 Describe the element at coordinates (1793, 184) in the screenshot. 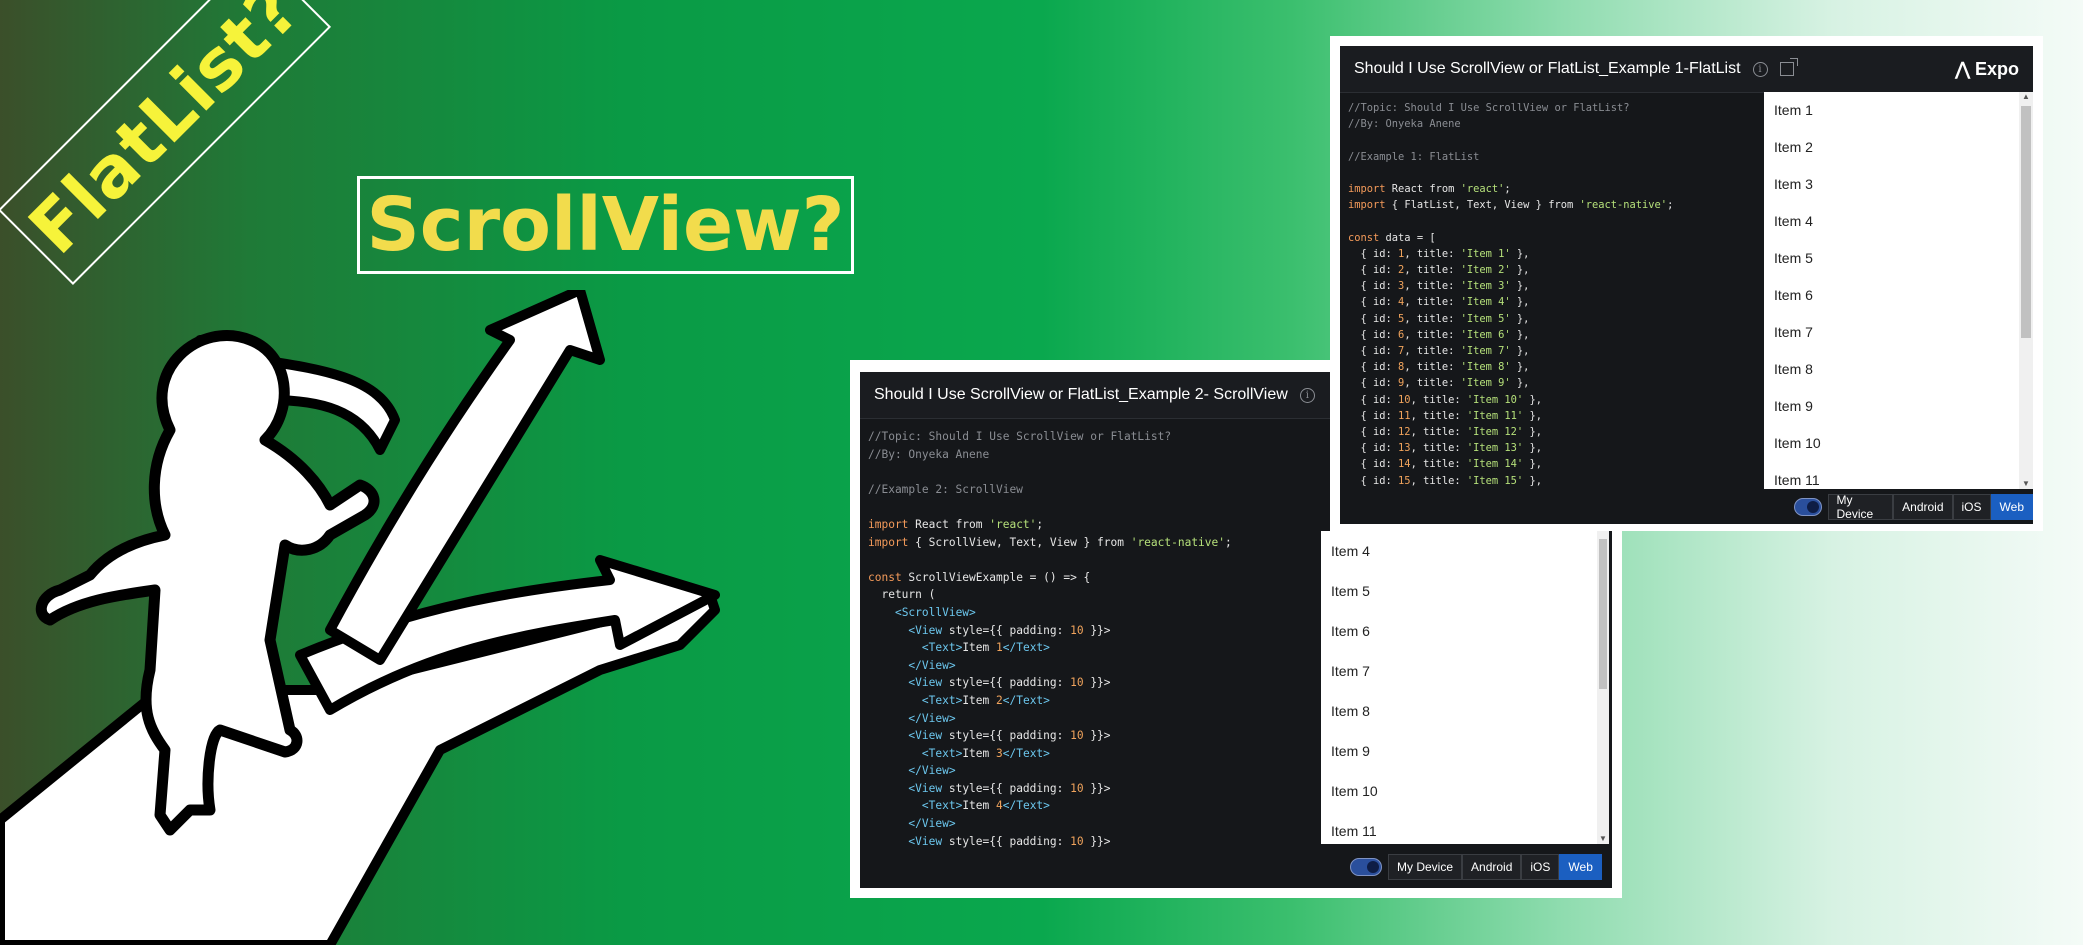

I see `list-item: Item 3` at that location.